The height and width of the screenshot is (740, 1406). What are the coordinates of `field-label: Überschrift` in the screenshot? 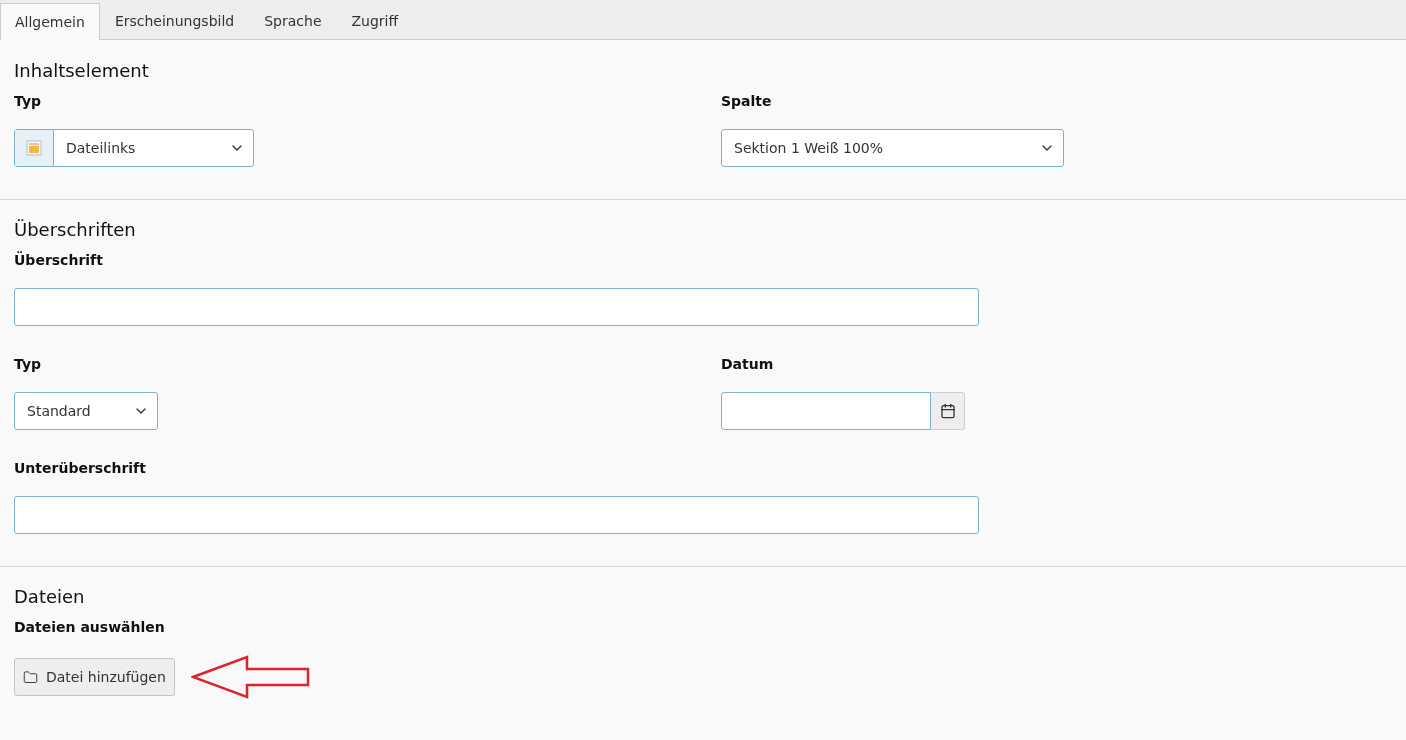 It's located at (59, 260).